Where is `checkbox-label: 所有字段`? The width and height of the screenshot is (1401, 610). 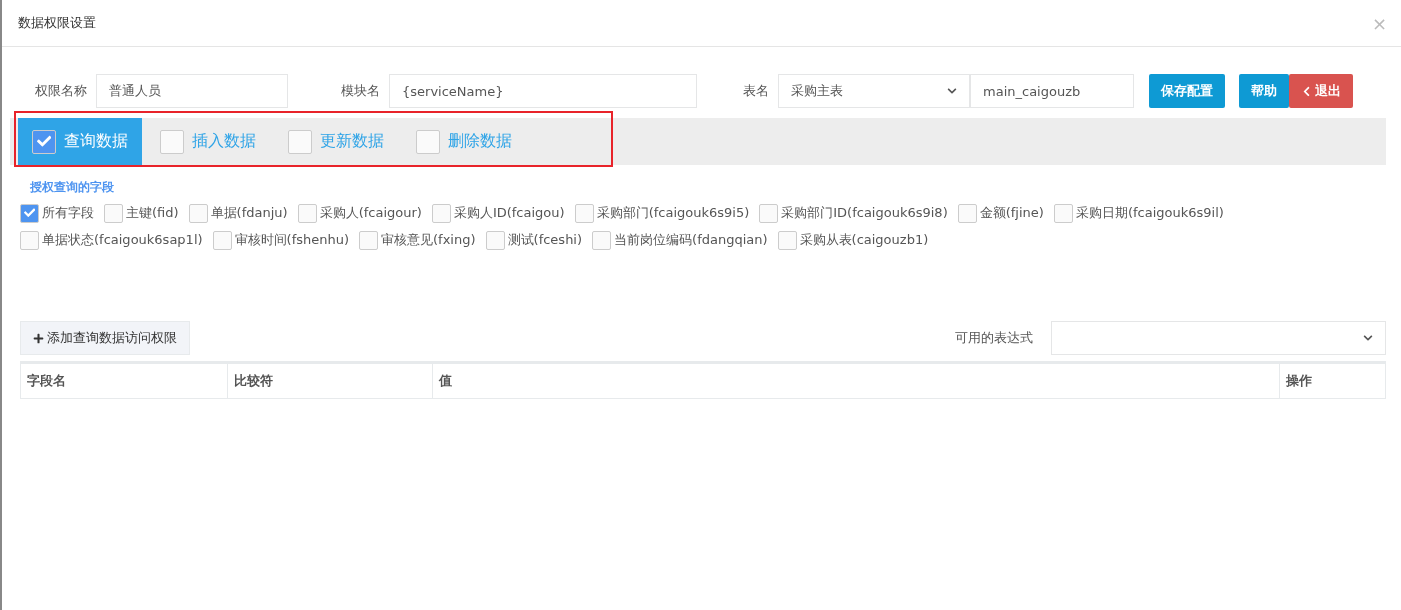 checkbox-label: 所有字段 is located at coordinates (68, 213).